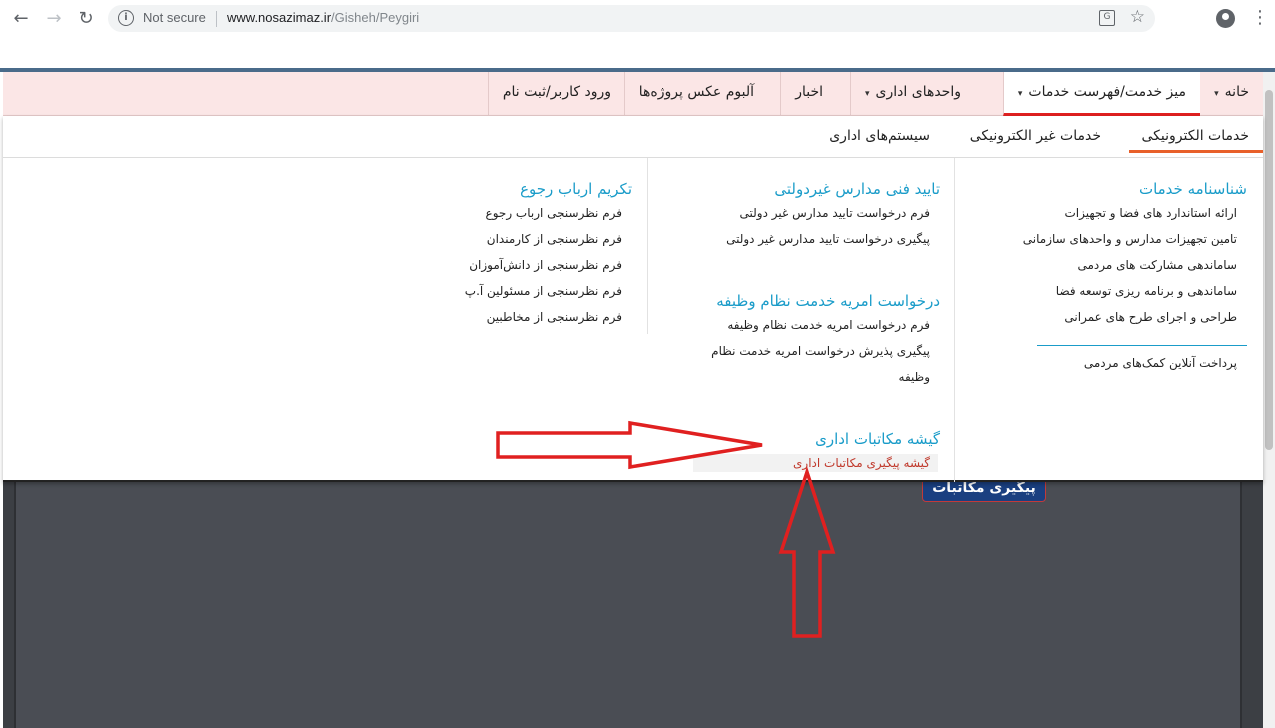 The image size is (1275, 728). I want to click on link-office-letters-tracking: گیشه پیگیری مکاتبات اداری, so click(815, 463).